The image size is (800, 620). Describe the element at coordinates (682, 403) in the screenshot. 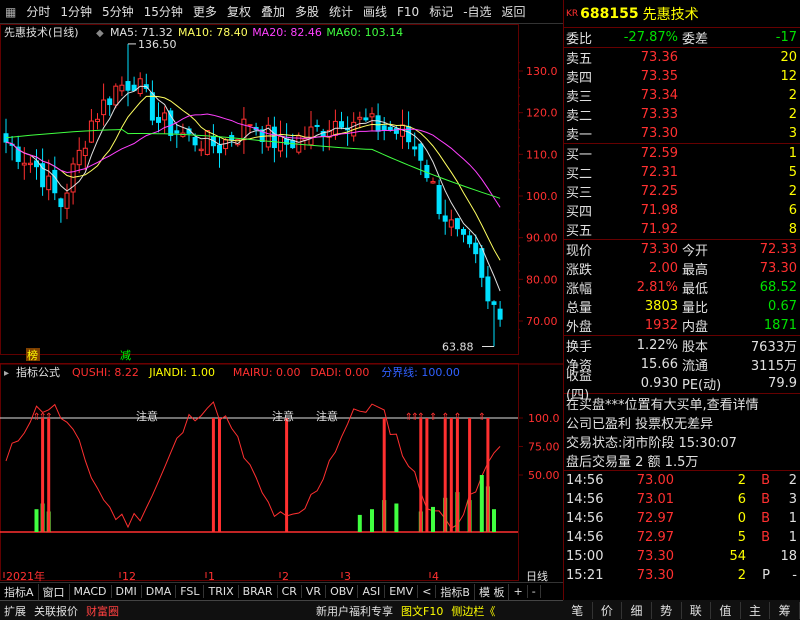

I see `info-line-0: 在买盘***位置有大买单,查看详情` at that location.